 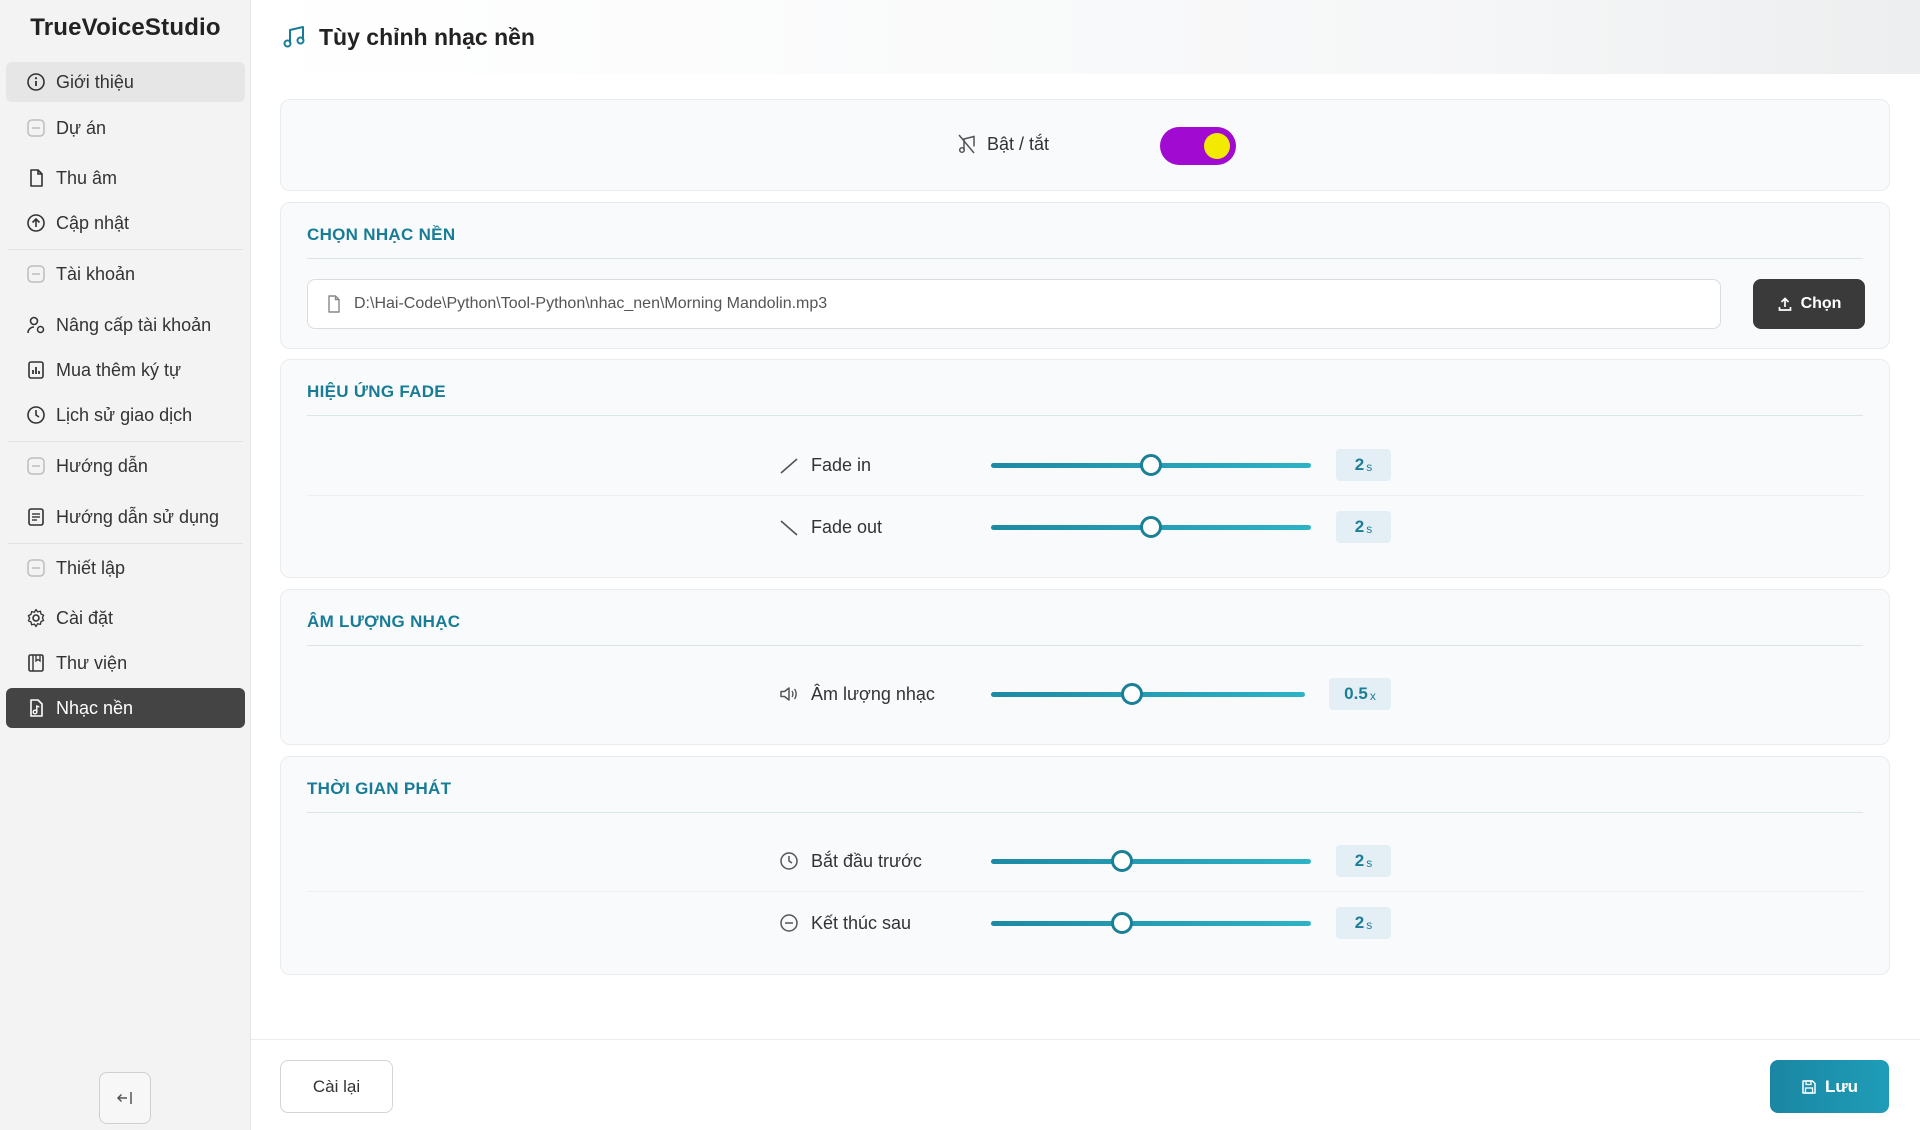 I want to click on start-before-slider-thumb, so click(x=1122, y=861).